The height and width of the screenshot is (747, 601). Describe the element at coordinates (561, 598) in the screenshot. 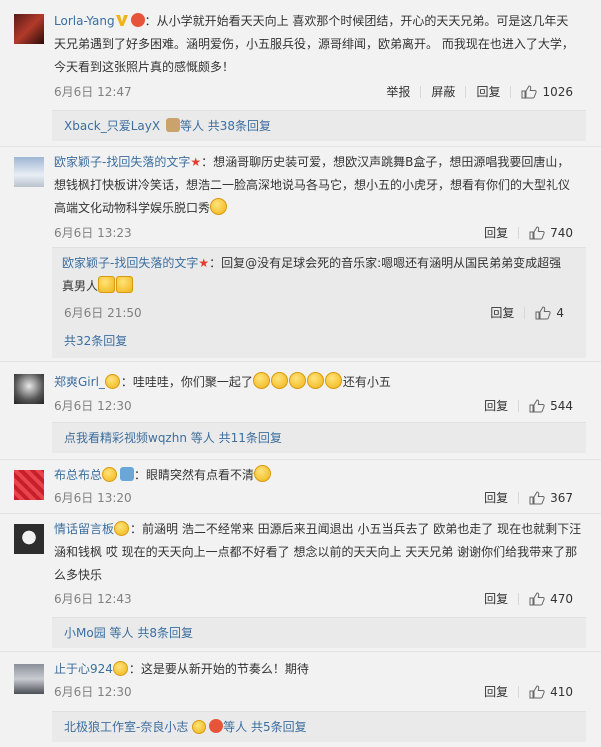

I see `like-count: 470` at that location.